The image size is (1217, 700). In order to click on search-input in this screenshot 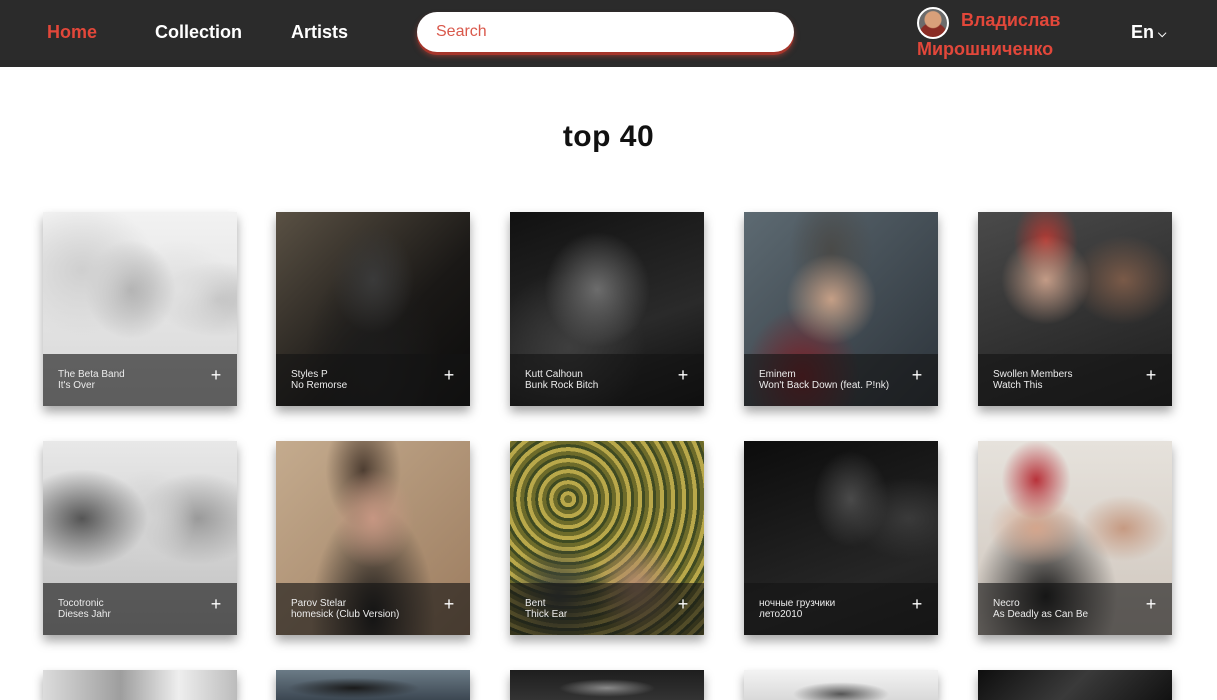, I will do `click(605, 32)`.